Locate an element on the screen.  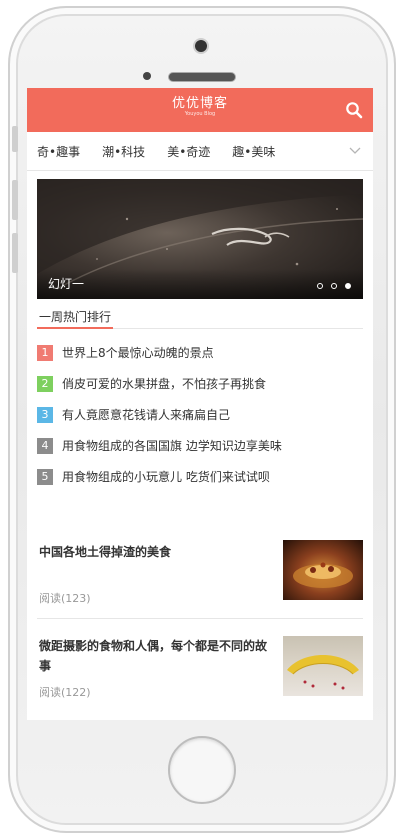
category-tab: 奇•趣事 is located at coordinates (58, 151).